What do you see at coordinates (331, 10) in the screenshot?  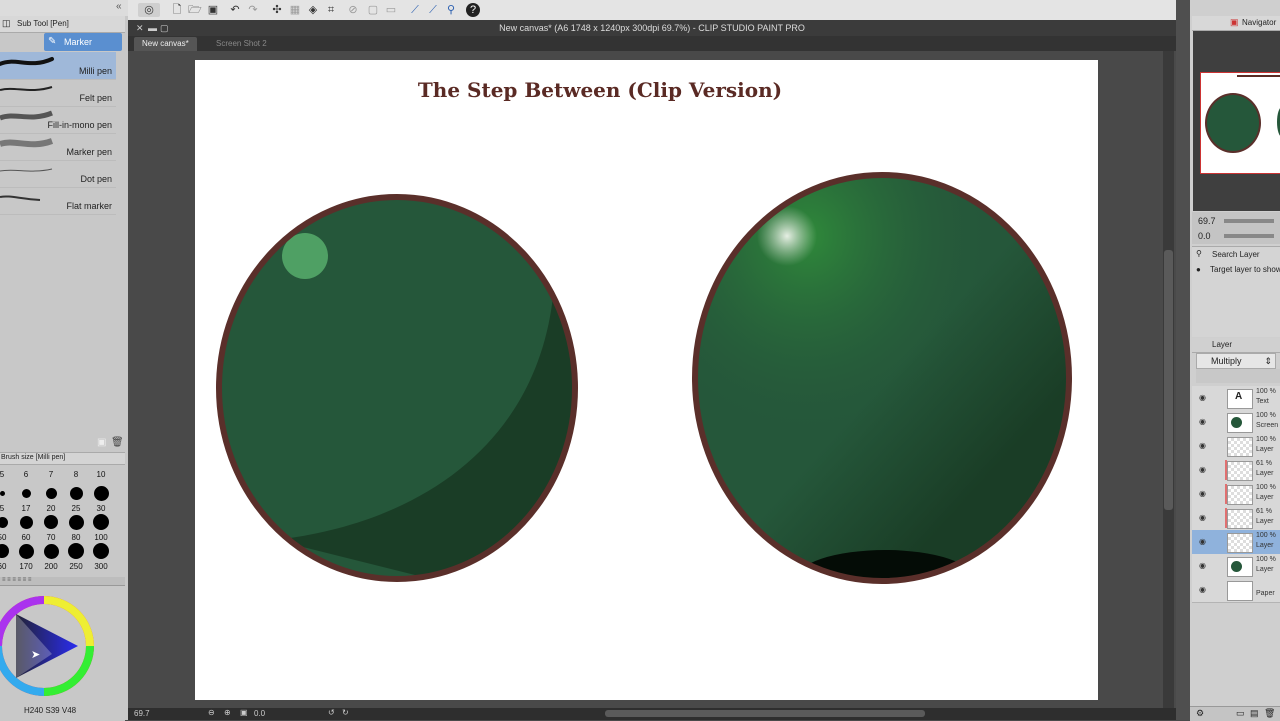 I see `scale-icon: ⌗` at bounding box center [331, 10].